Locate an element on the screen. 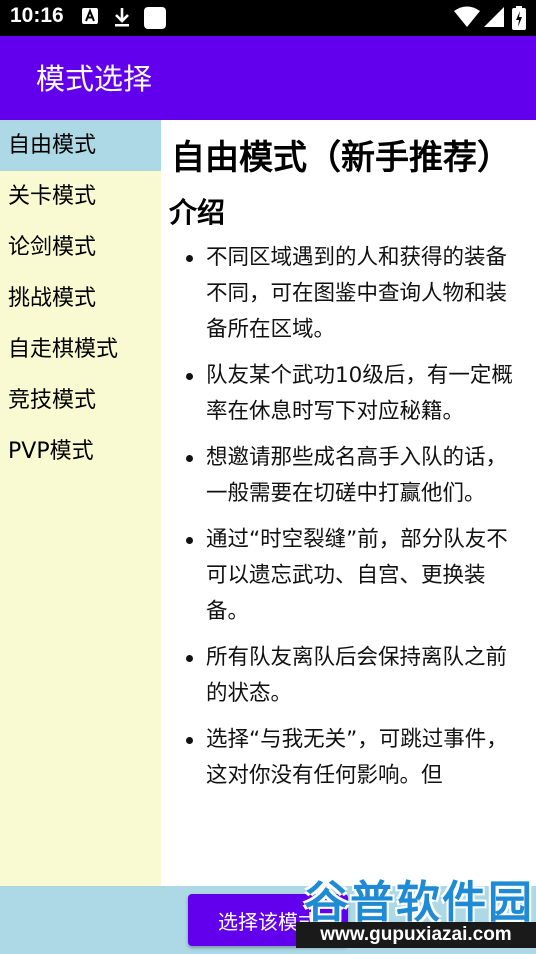 The height and width of the screenshot is (954, 536). list-item: 想邀请那些成名高手入队的话，一般需要在切磋中打赢他们。 is located at coordinates (355, 476).